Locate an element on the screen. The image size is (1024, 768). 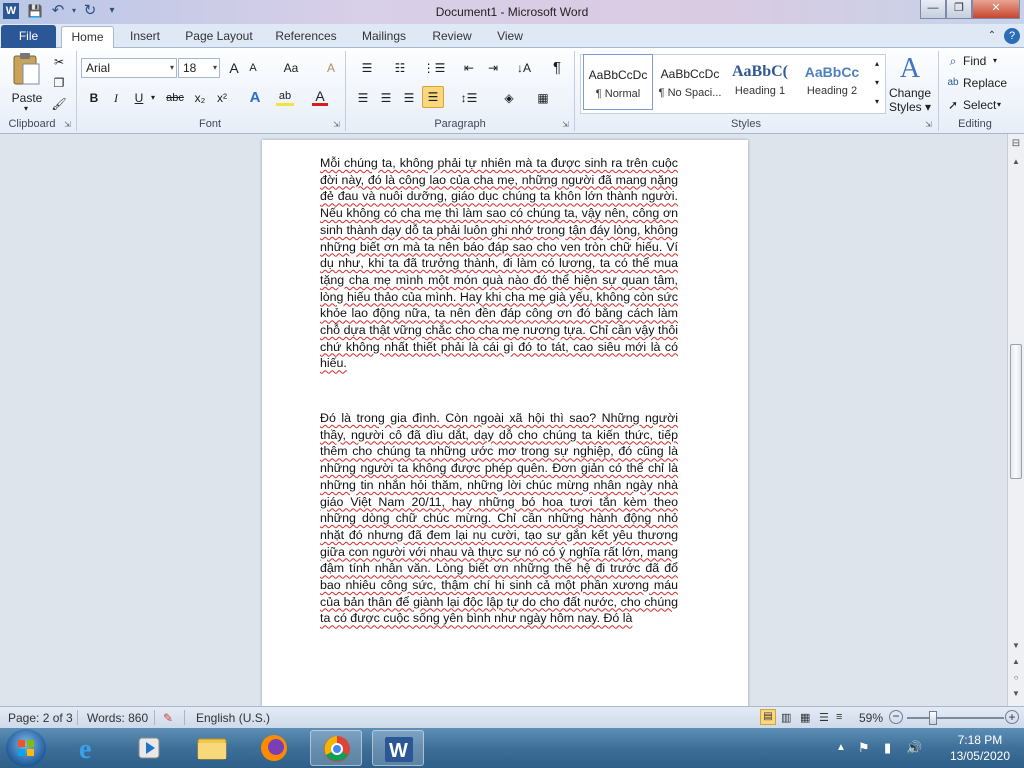
find-dropdown-icon: ▾ is located at coordinates (995, 61).